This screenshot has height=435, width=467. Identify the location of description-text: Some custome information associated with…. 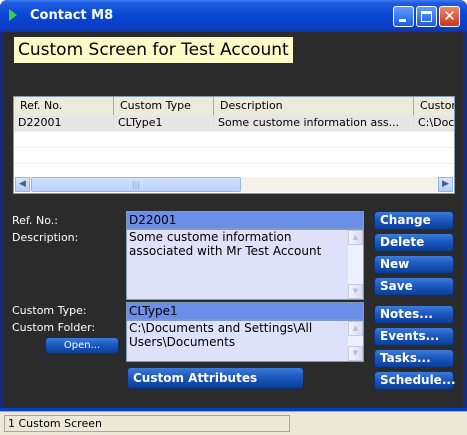
(225, 244).